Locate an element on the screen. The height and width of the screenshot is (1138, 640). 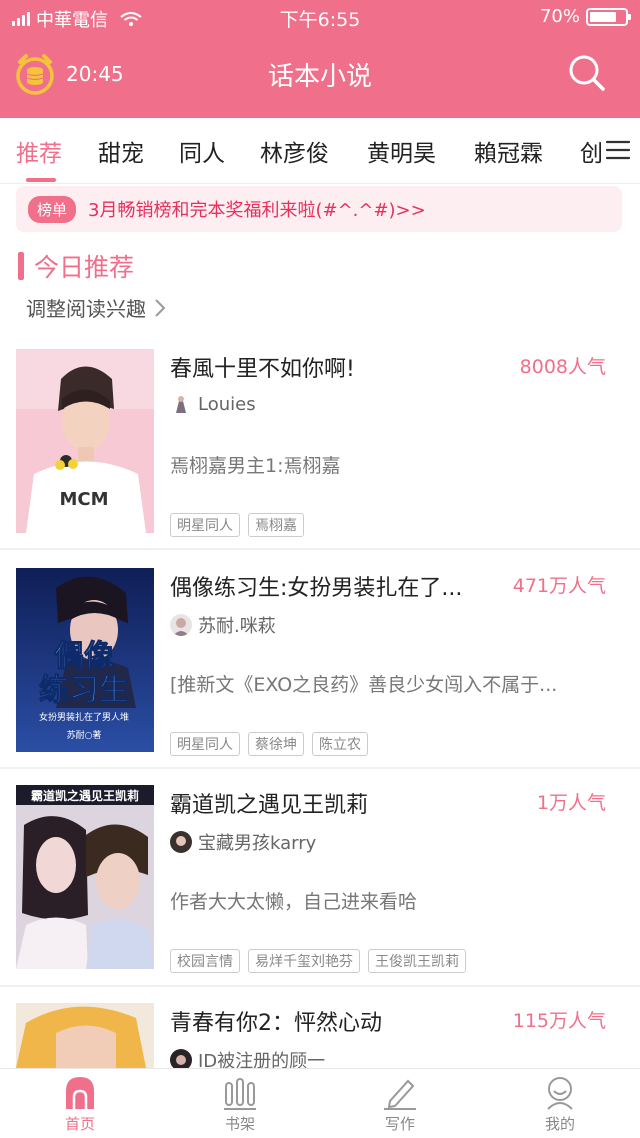
adjust-interests-link: 调整阅读兴趣 is located at coordinates (96, 307).